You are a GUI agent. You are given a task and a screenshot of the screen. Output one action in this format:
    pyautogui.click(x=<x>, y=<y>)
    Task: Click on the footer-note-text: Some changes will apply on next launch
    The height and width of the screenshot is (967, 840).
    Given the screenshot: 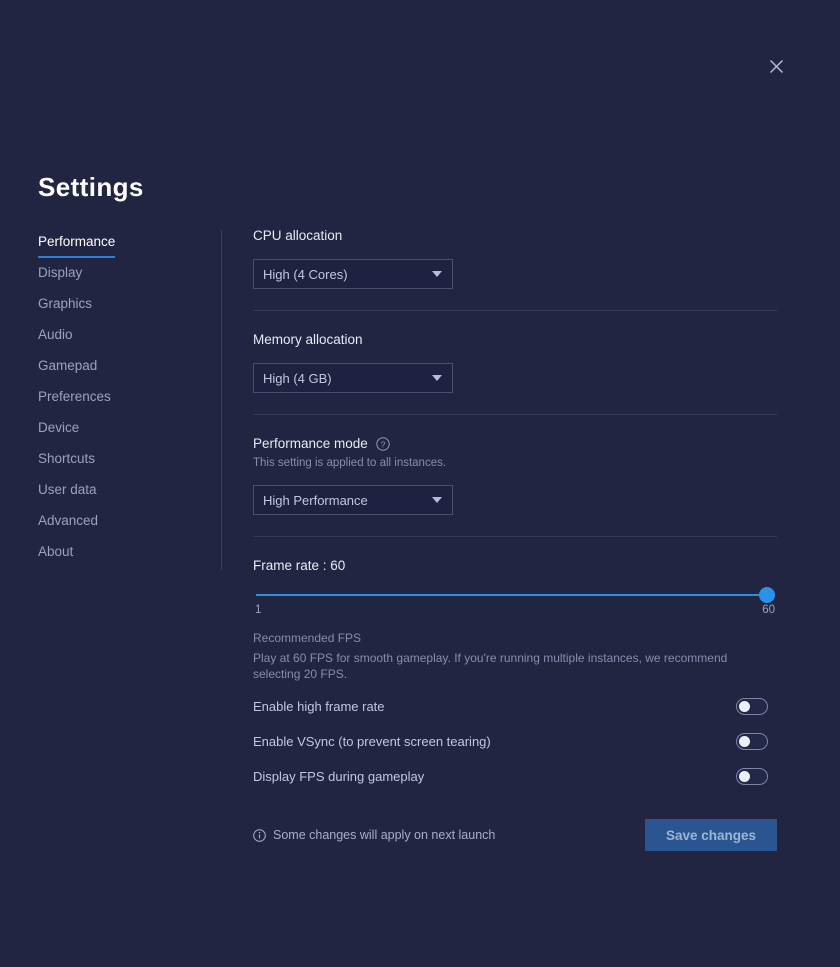 What is the action you would take?
    pyautogui.click(x=384, y=835)
    